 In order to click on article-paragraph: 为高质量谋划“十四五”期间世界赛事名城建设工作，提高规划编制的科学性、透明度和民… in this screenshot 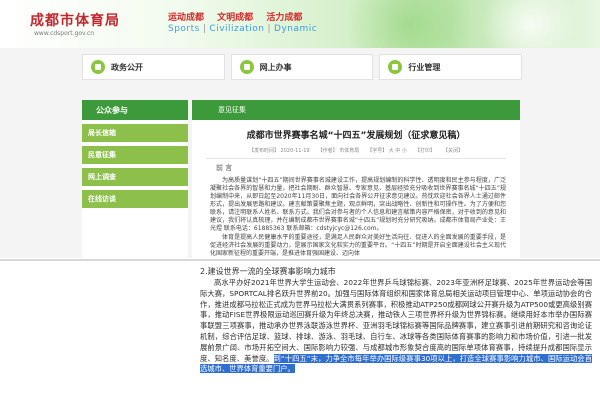, I will do `click(358, 205)`.